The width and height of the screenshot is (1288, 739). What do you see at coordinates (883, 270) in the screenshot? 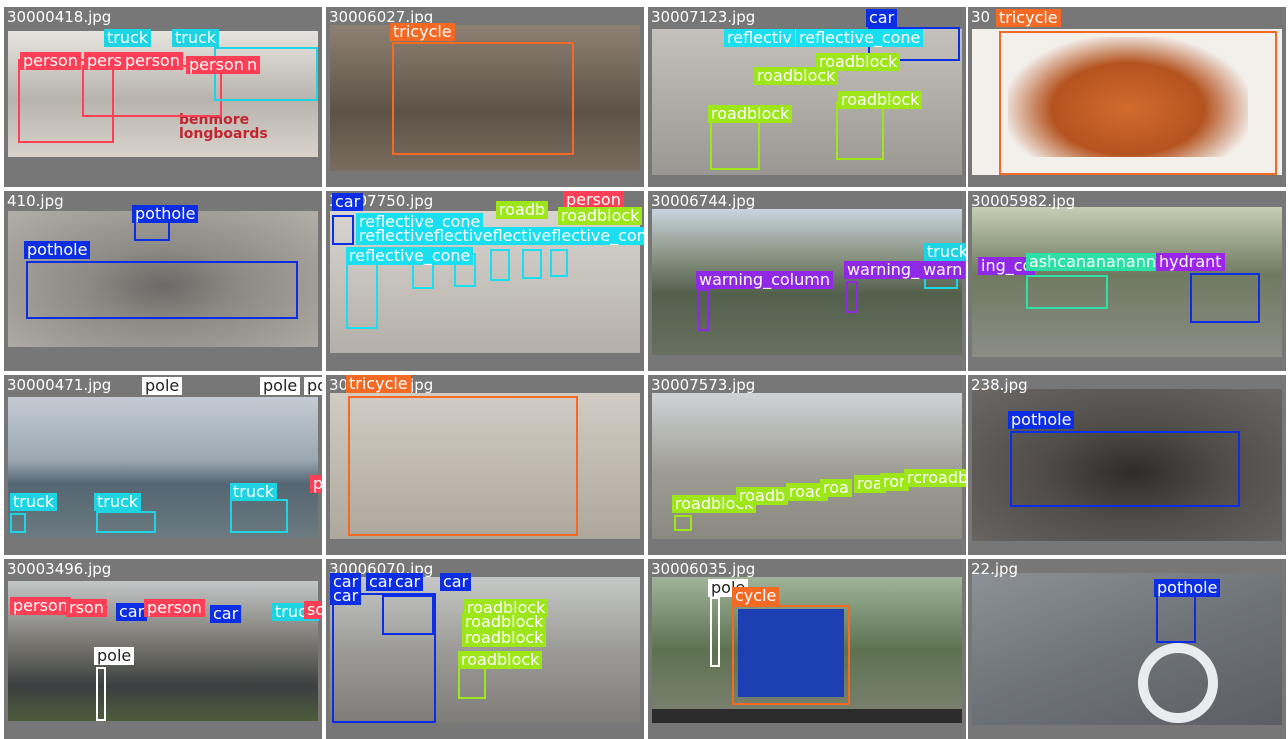
I see `label-warning-column: warning_` at bounding box center [883, 270].